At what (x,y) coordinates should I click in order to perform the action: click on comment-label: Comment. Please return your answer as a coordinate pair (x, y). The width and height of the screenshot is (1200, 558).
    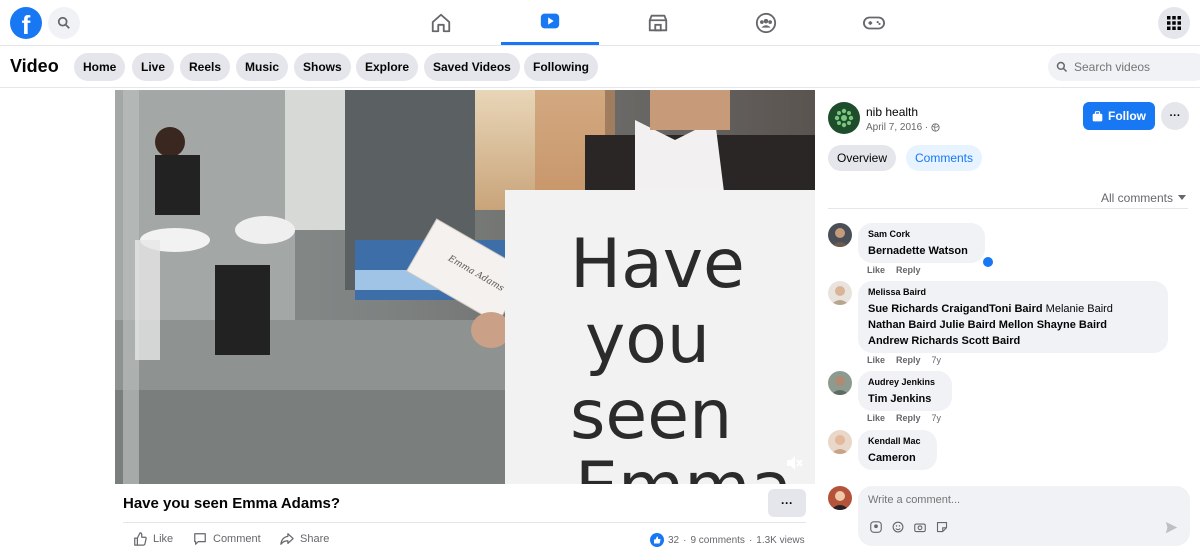
    Looking at the image, I should click on (237, 539).